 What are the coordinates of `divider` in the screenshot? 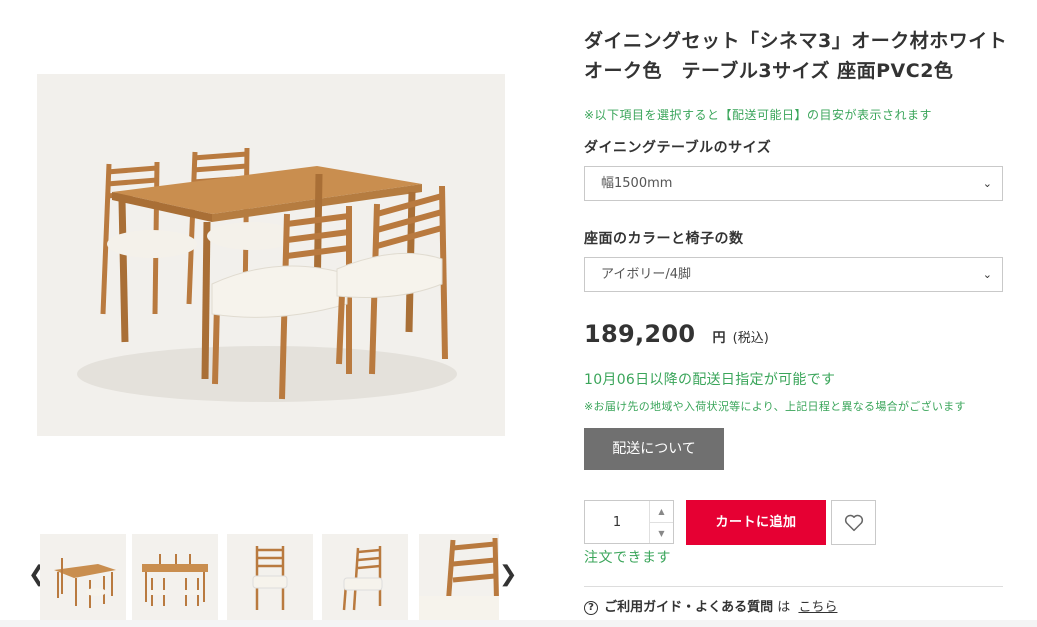 It's located at (793, 586).